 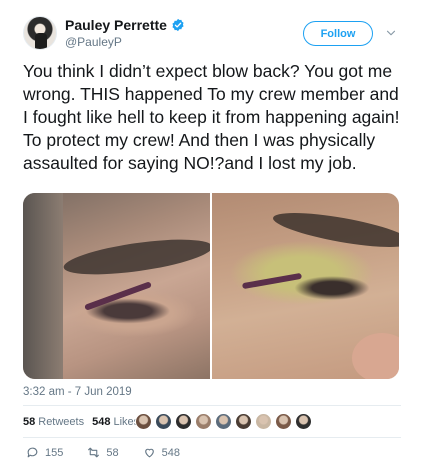 I want to click on author-names: Pauley Perrette @PauleyP, so click(x=125, y=33).